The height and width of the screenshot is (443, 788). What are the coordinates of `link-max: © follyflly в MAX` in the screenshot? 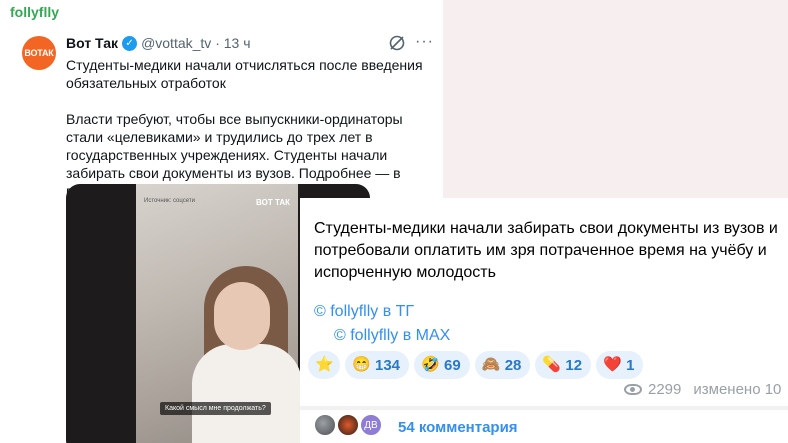 It's located at (392, 336).